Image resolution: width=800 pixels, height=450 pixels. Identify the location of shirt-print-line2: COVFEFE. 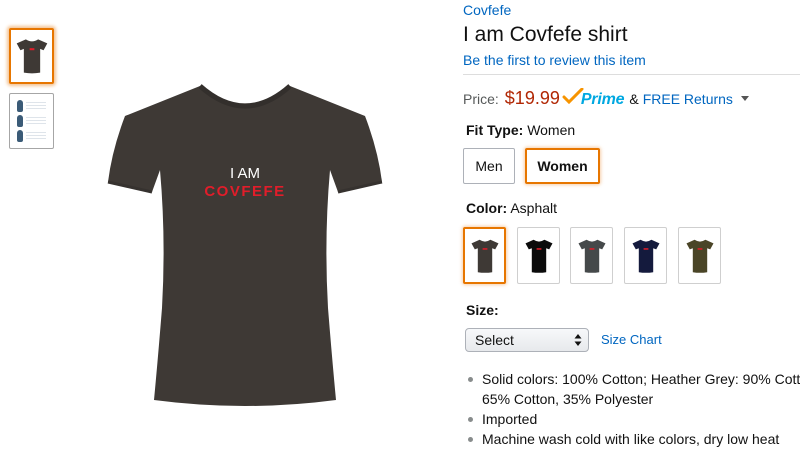
(244, 191).